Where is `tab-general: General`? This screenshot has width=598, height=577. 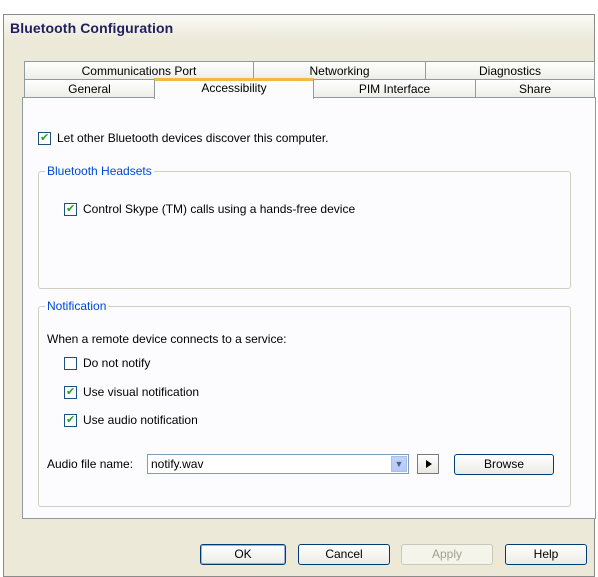 tab-general: General is located at coordinates (89, 89).